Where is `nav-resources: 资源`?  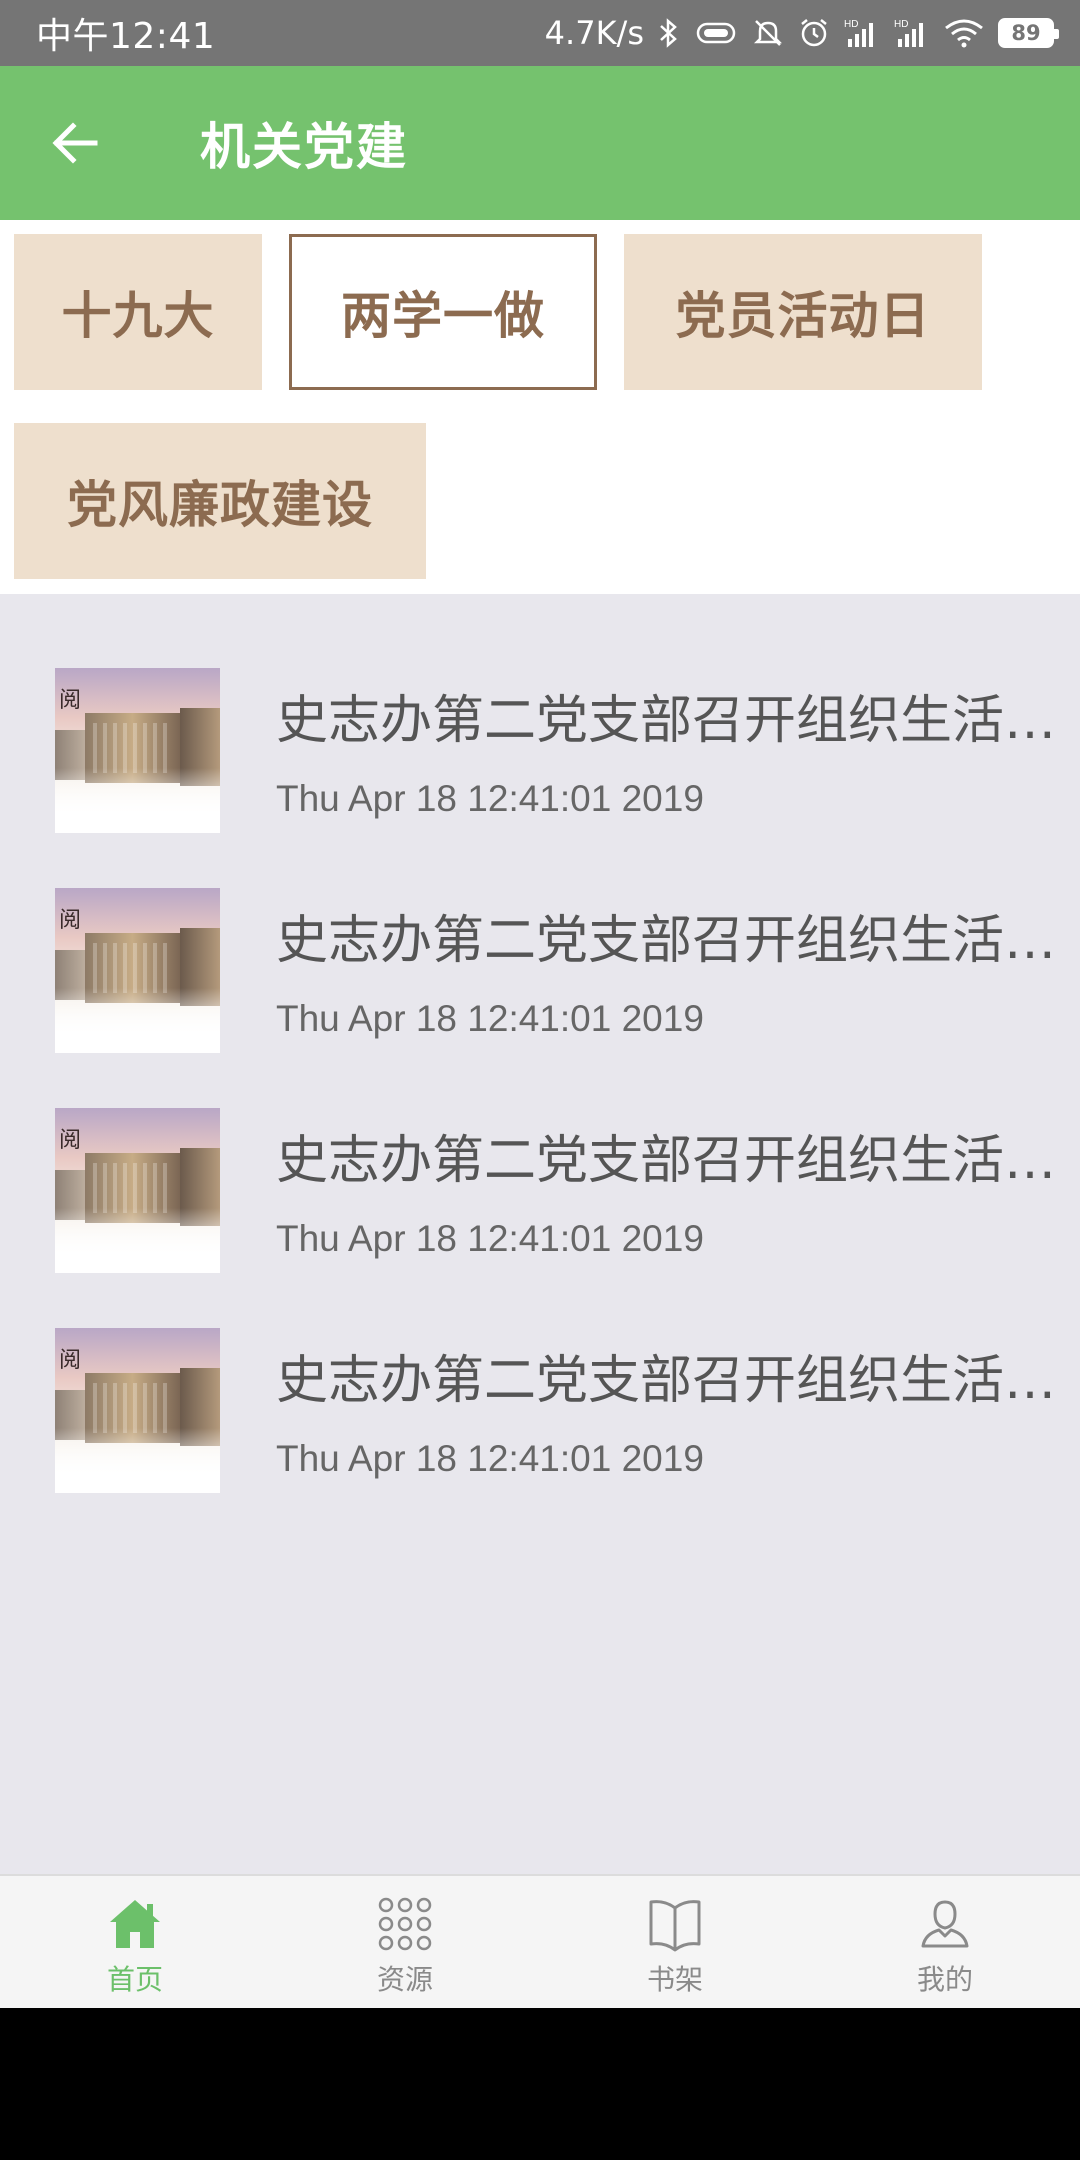
nav-resources: 资源 is located at coordinates (405, 1943).